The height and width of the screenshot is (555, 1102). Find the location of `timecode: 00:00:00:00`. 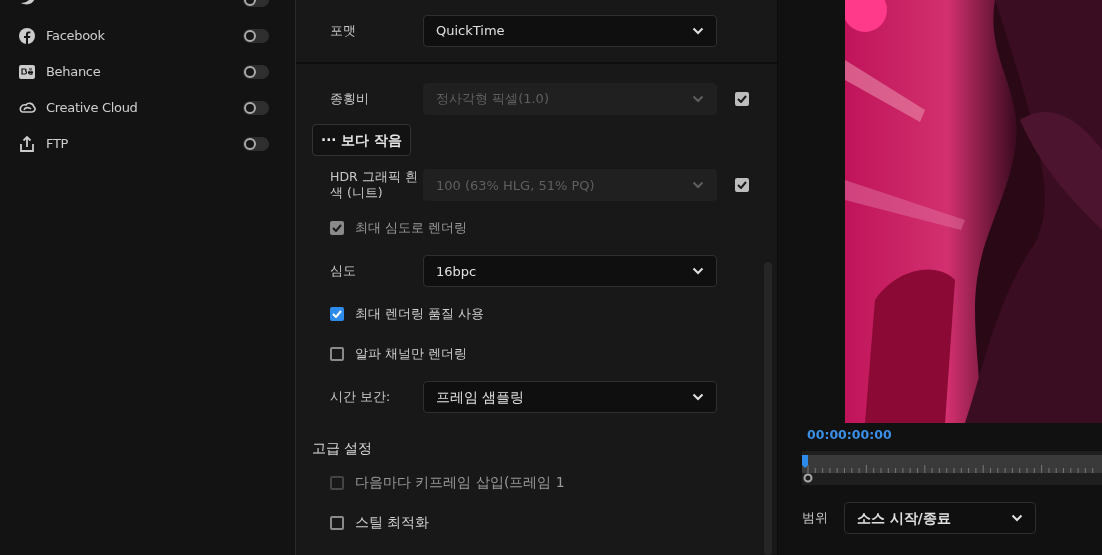

timecode: 00:00:00:00 is located at coordinates (849, 435).